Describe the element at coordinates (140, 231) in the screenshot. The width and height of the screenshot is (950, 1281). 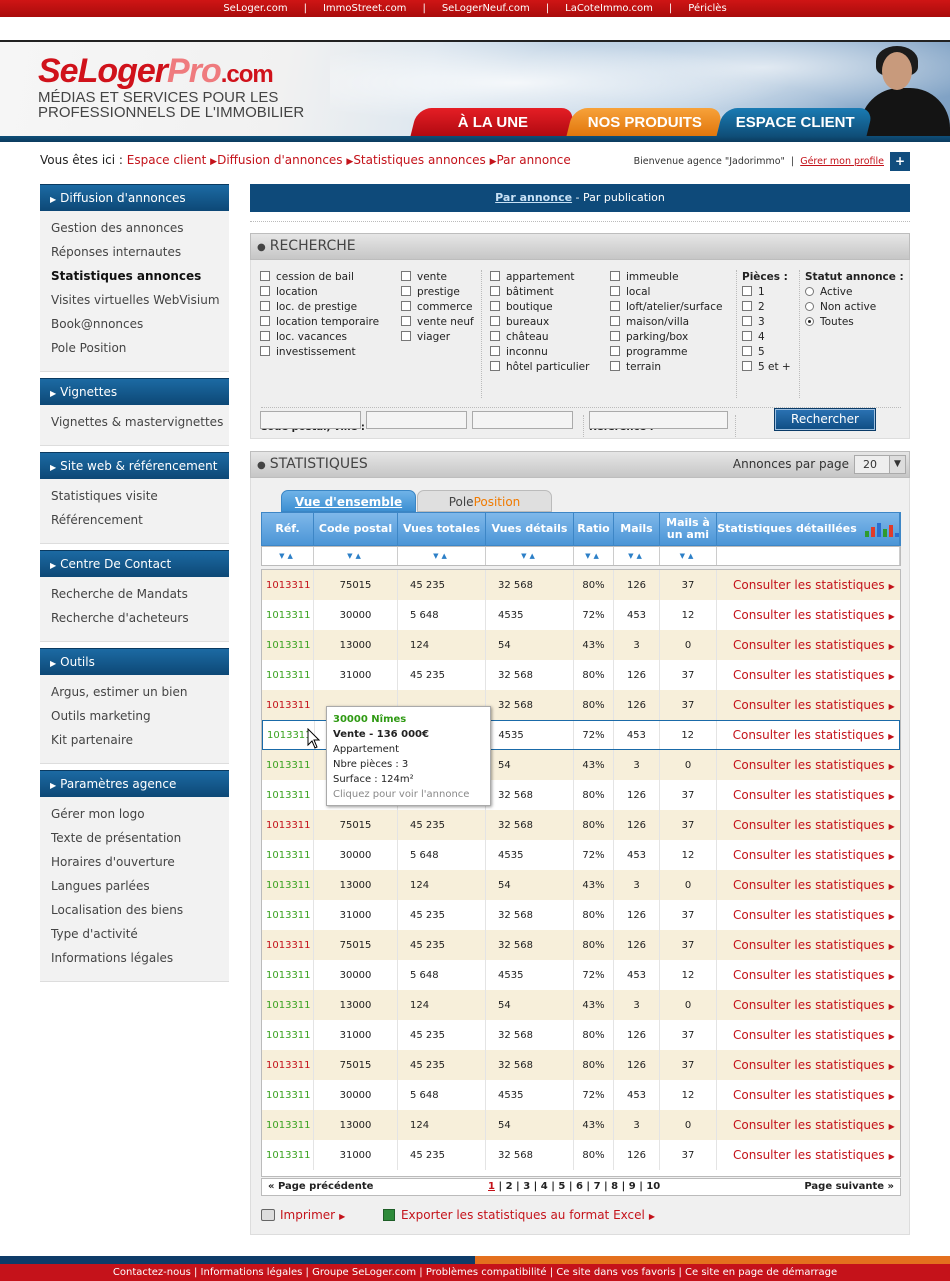
I see `sidebar-item: Gestion des annonces` at that location.